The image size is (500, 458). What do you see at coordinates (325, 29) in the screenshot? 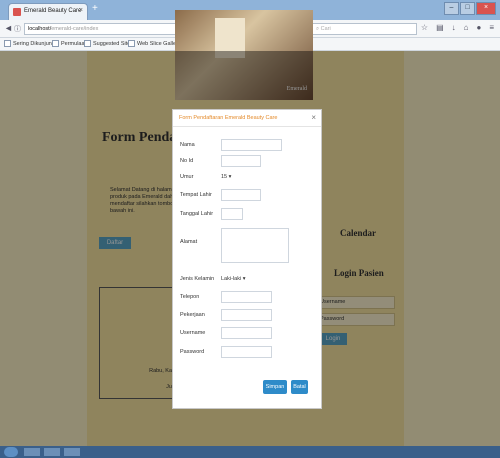
I see `search-placeholder: Cari` at bounding box center [325, 29].